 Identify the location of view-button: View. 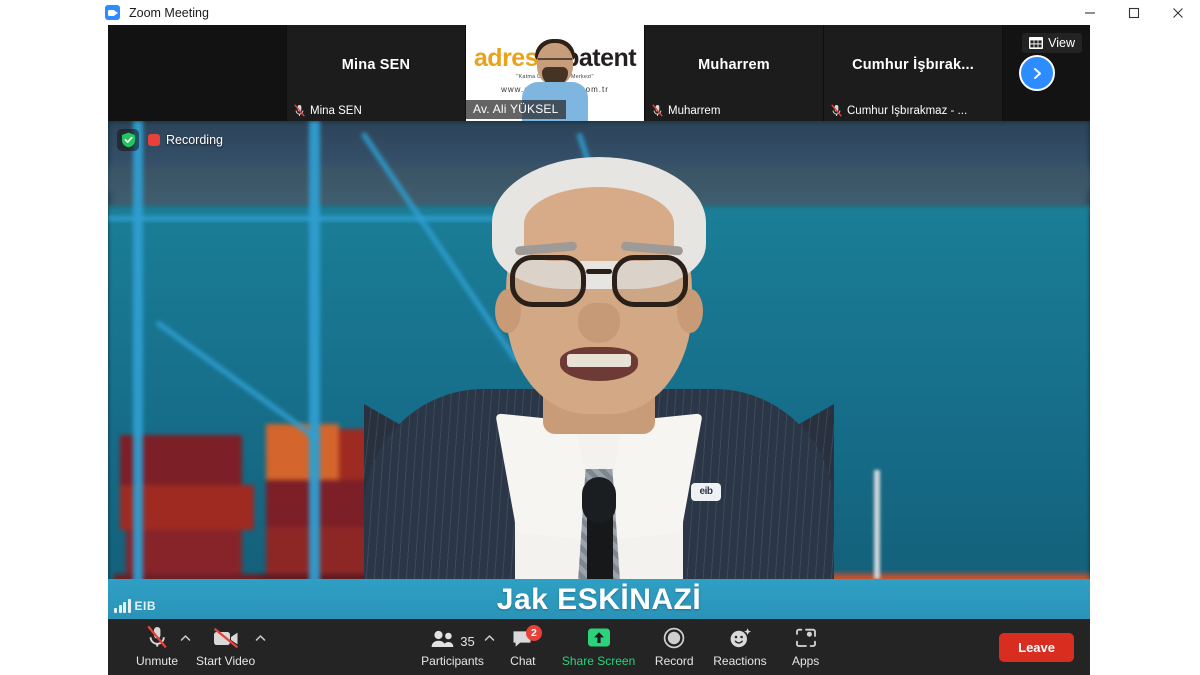
(1052, 43).